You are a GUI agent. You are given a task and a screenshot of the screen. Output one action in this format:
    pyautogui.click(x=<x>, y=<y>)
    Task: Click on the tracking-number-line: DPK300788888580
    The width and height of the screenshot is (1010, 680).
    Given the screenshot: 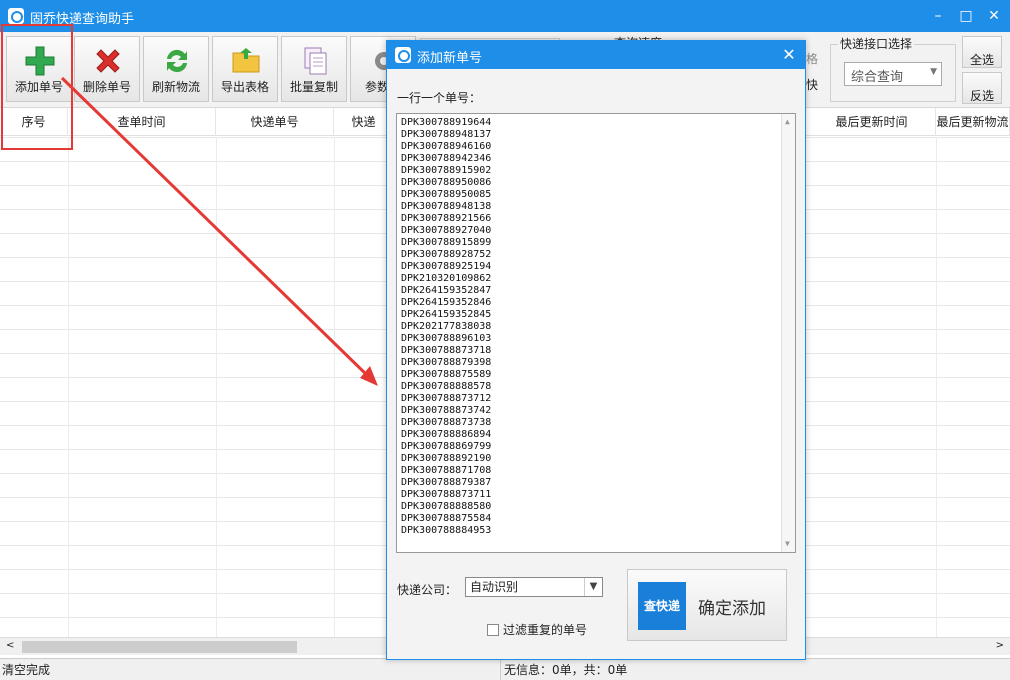 What is the action you would take?
    pyautogui.click(x=446, y=506)
    